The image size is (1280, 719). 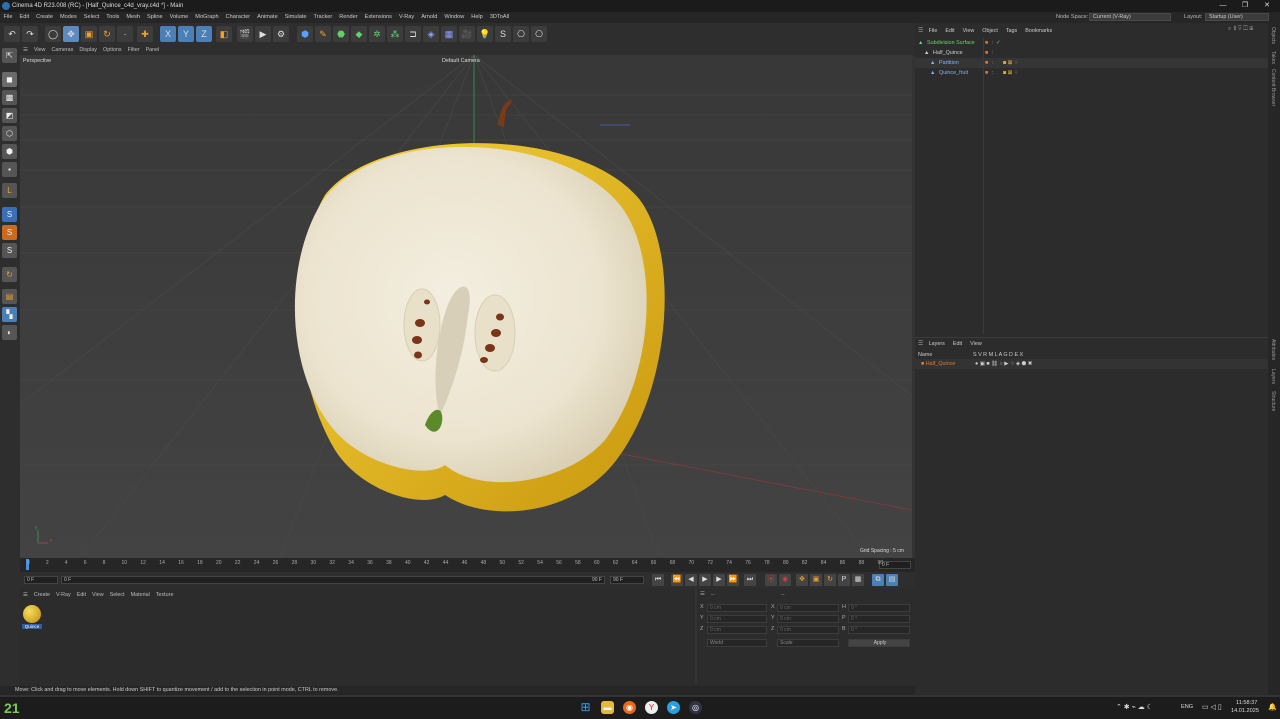 What do you see at coordinates (677, 580) in the screenshot?
I see `prev-key-icon: ⏪` at bounding box center [677, 580].